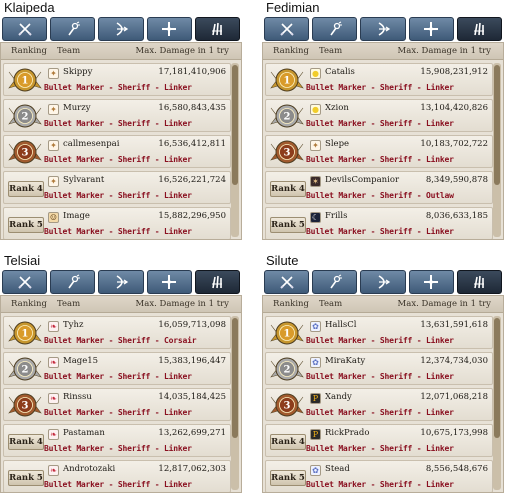  Describe the element at coordinates (192, 216) in the screenshot. I see `damage-value: 15,882,296,950` at that location.